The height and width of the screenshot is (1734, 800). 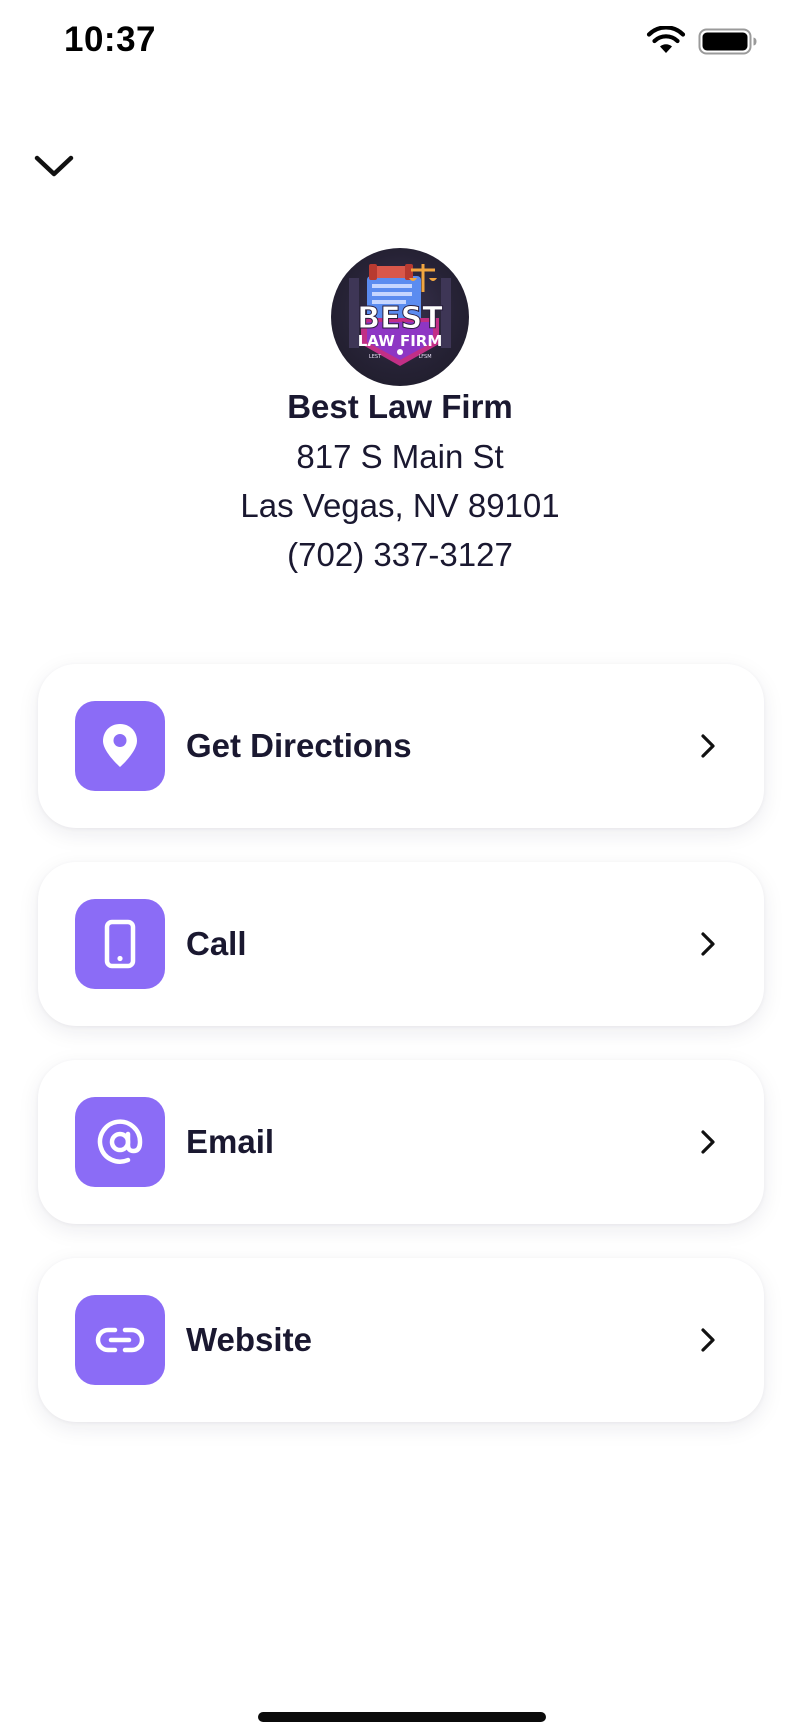 I want to click on call-button: Call, so click(x=401, y=944).